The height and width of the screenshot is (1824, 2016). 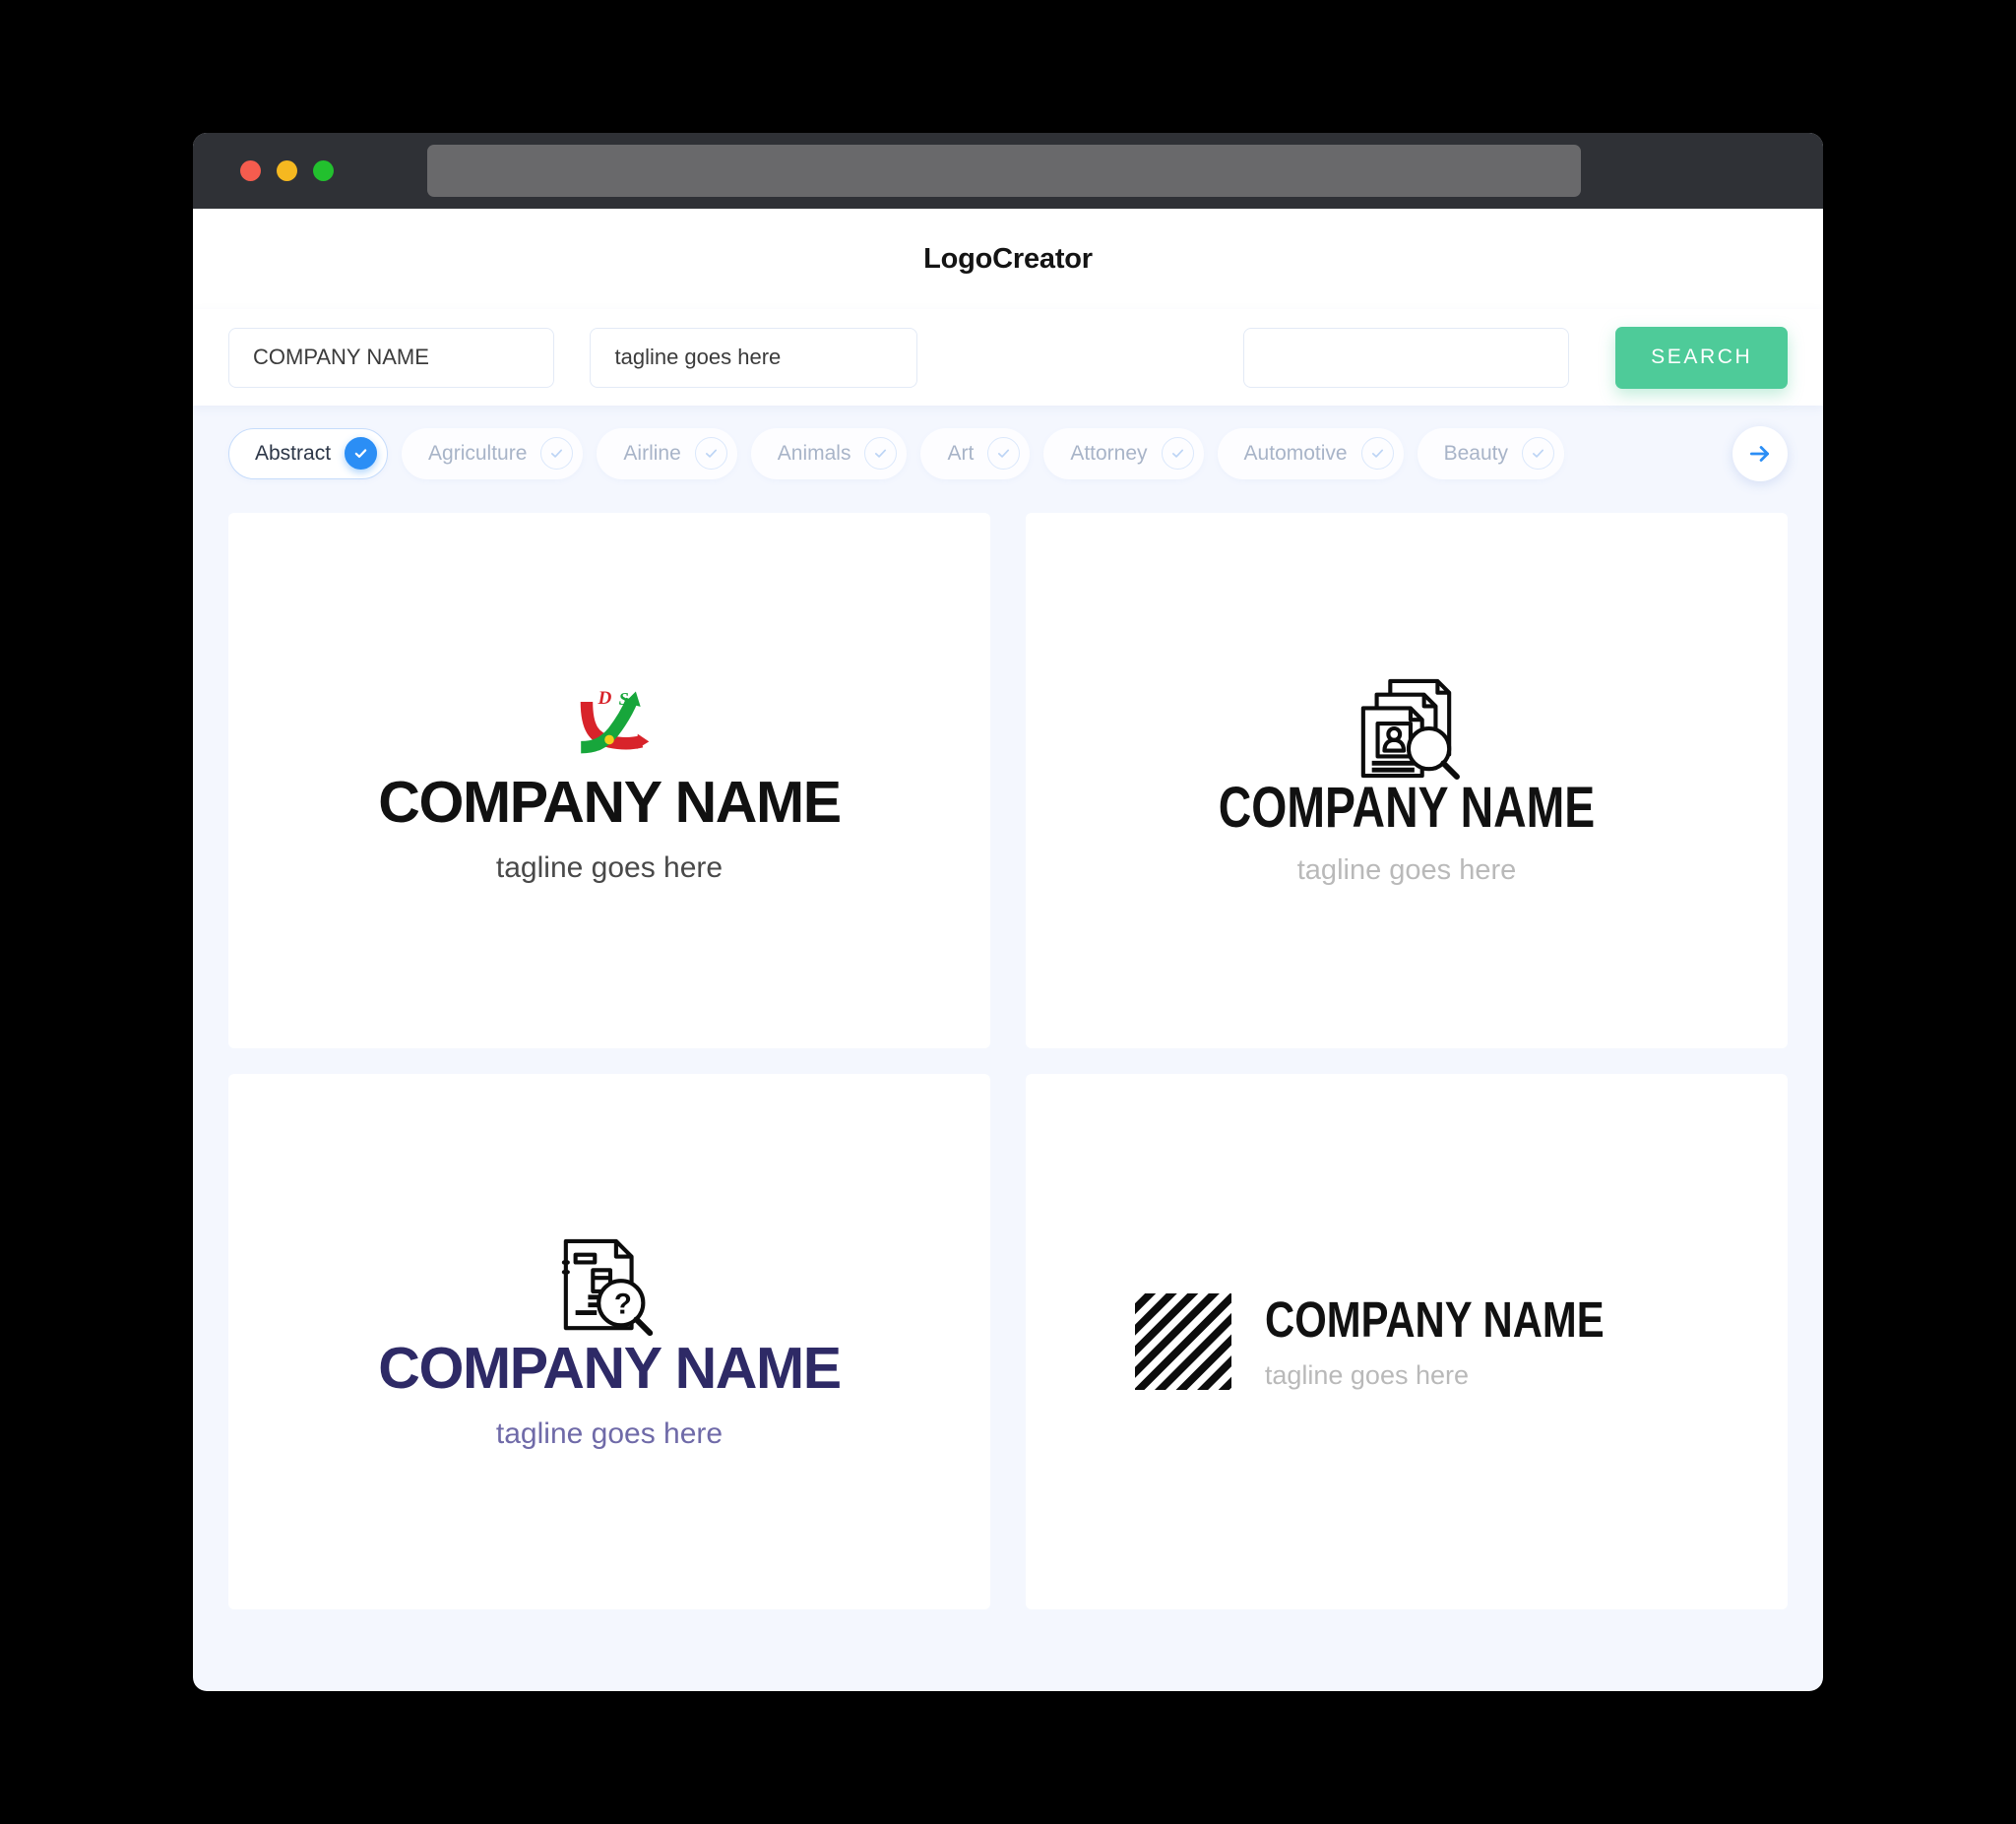 I want to click on logo-preview: ? COMPANY NAME tagline goes here, so click(x=610, y=1342).